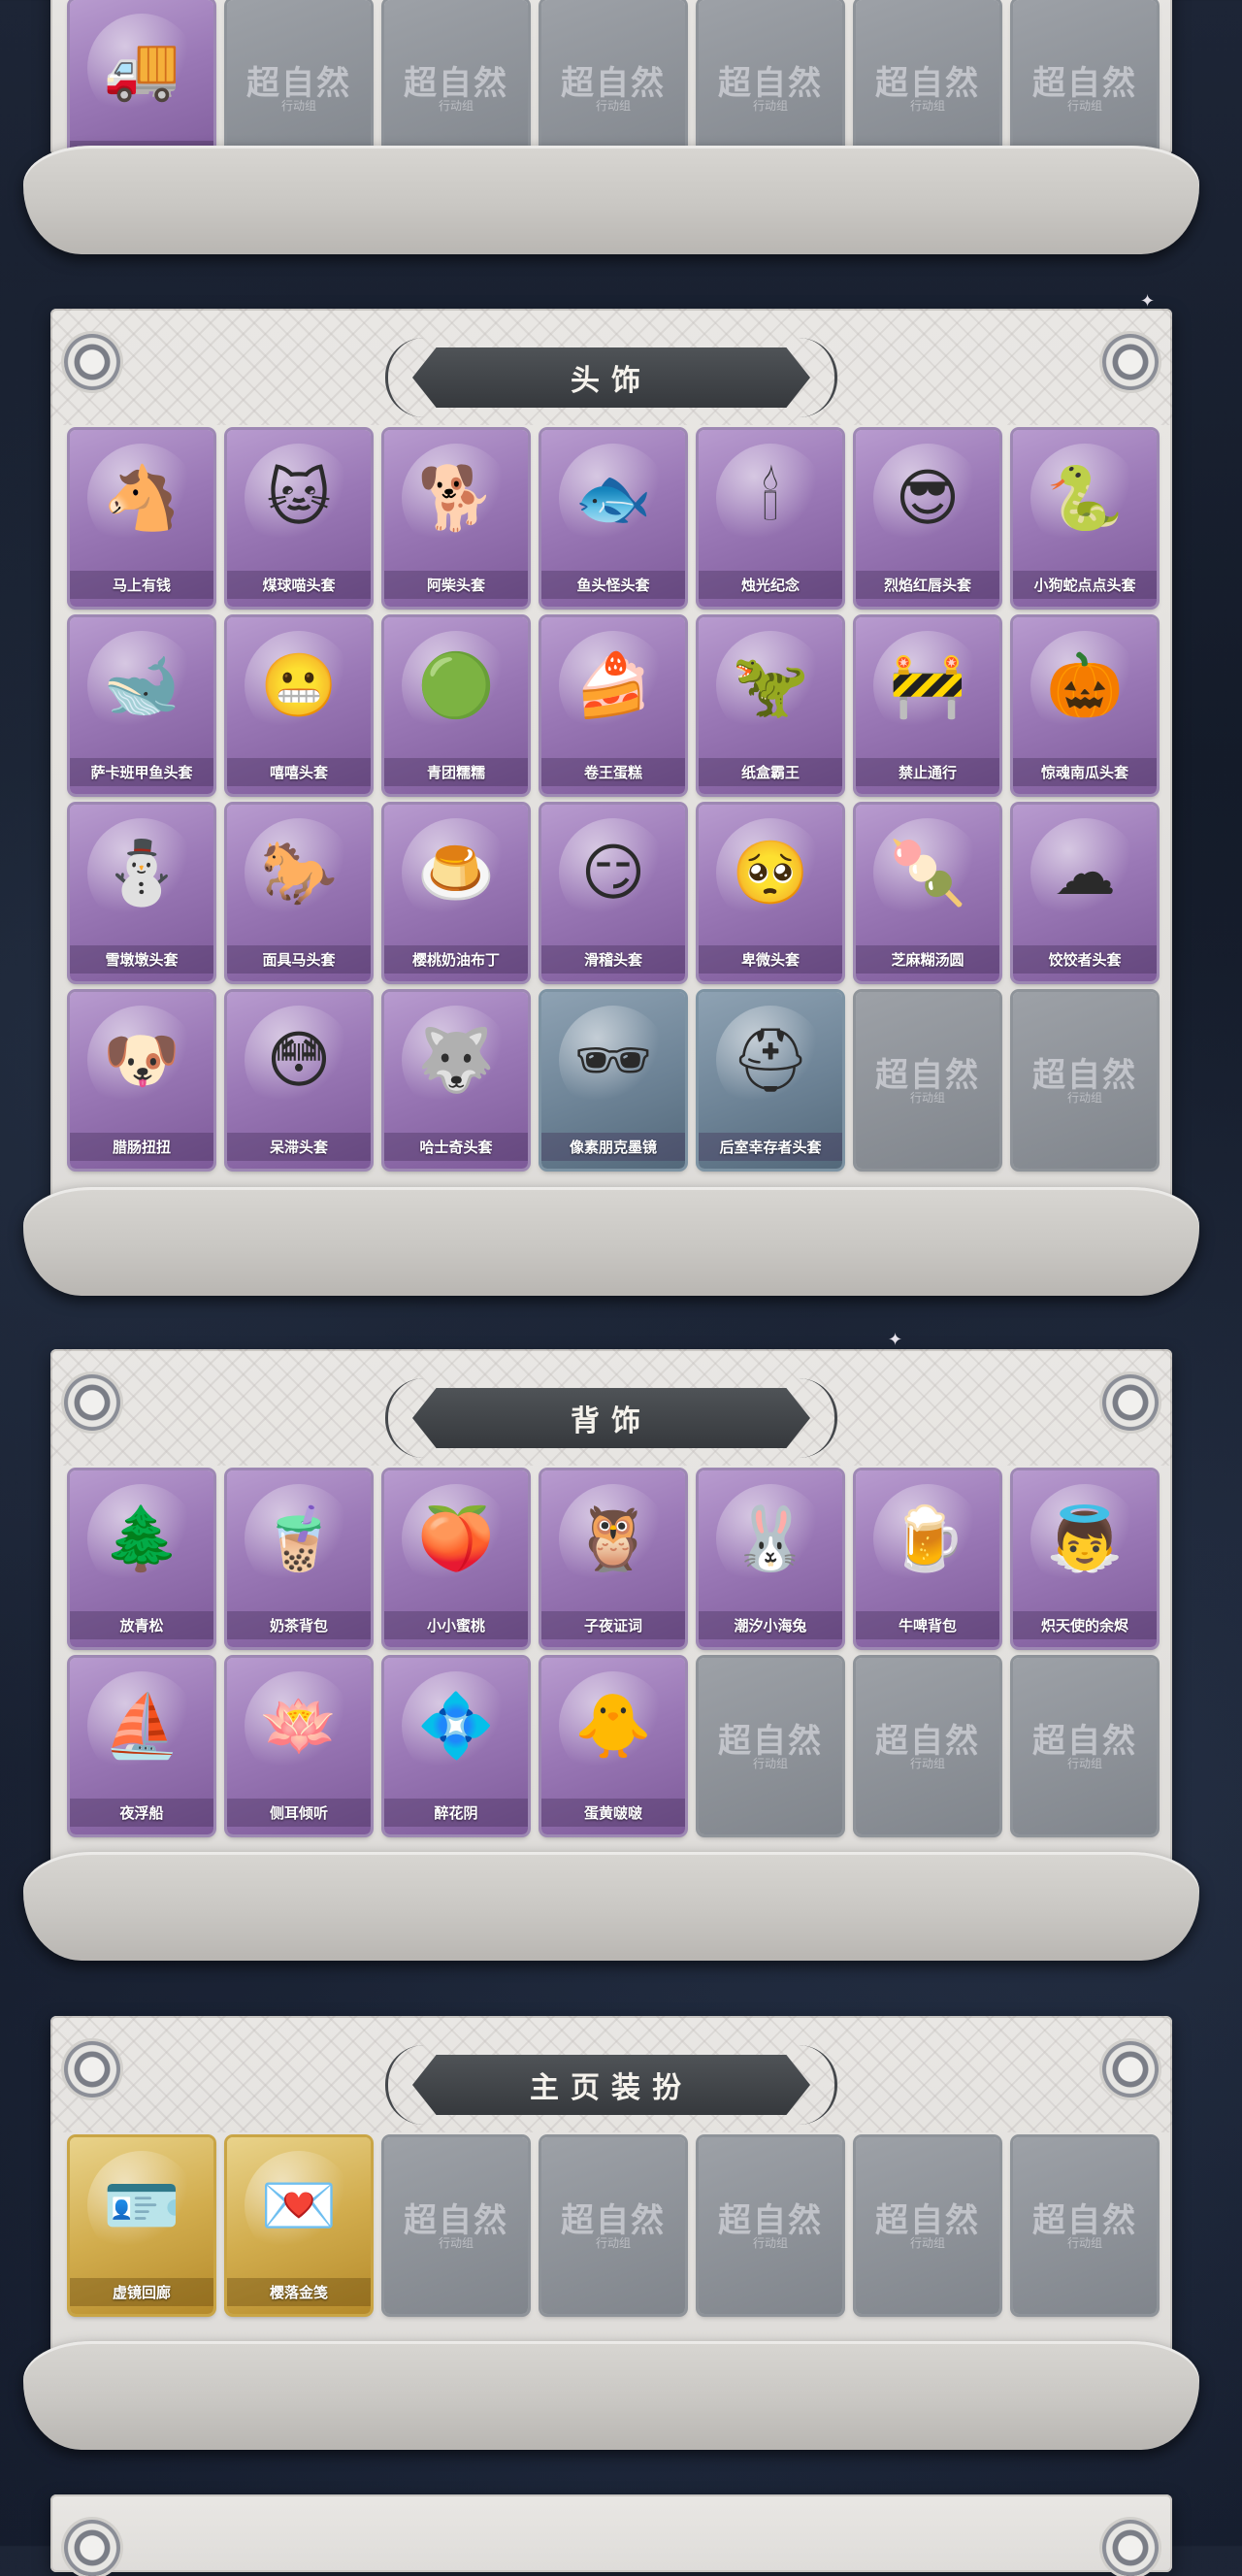 The width and height of the screenshot is (1242, 2576). I want to click on cosmetic-item-card: 🌲 放青松, so click(141, 1558).